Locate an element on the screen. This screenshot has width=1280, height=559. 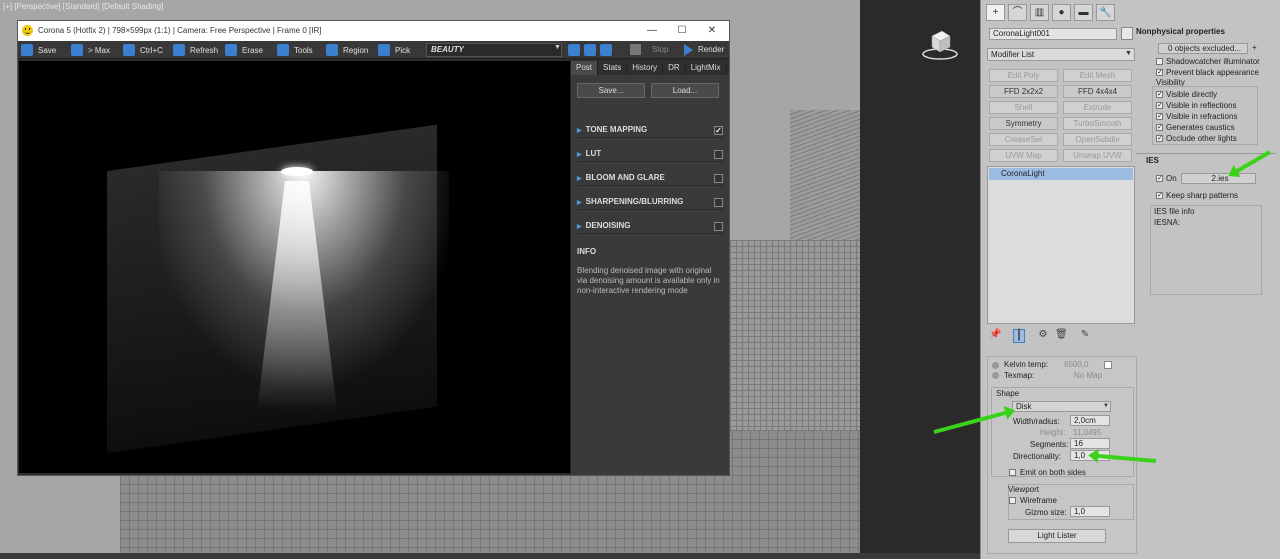
light-lister-button: Light Lister is located at coordinates (1057, 536).